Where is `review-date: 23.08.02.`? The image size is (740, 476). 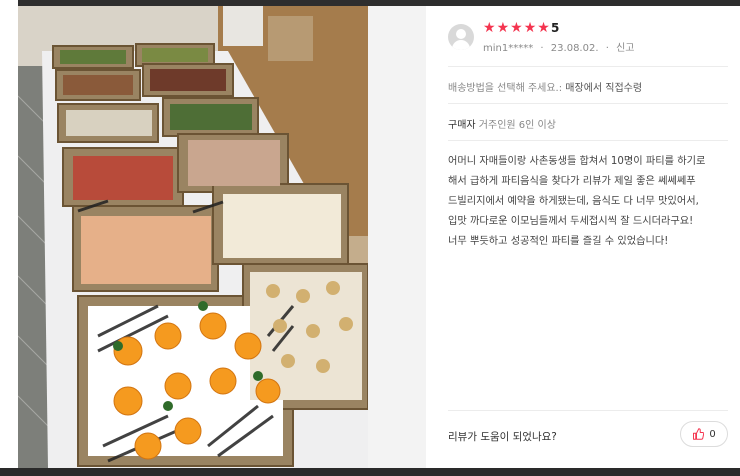 review-date: 23.08.02. is located at coordinates (574, 48).